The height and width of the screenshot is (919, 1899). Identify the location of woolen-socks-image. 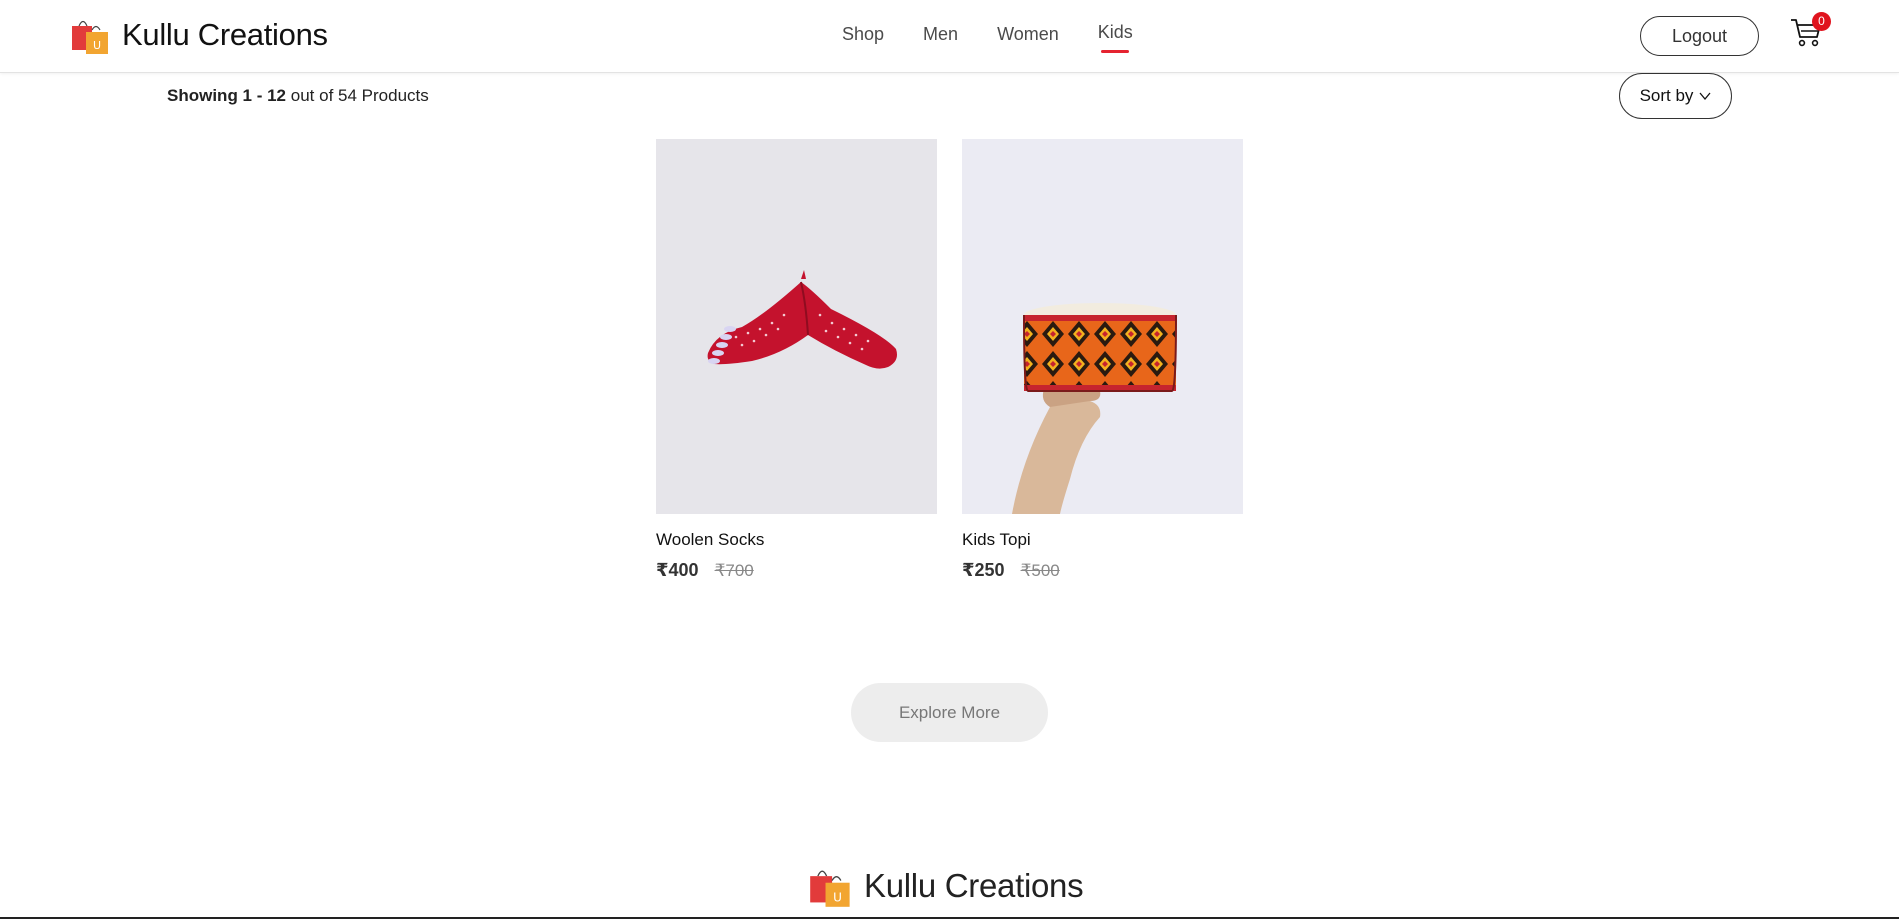
(802, 319).